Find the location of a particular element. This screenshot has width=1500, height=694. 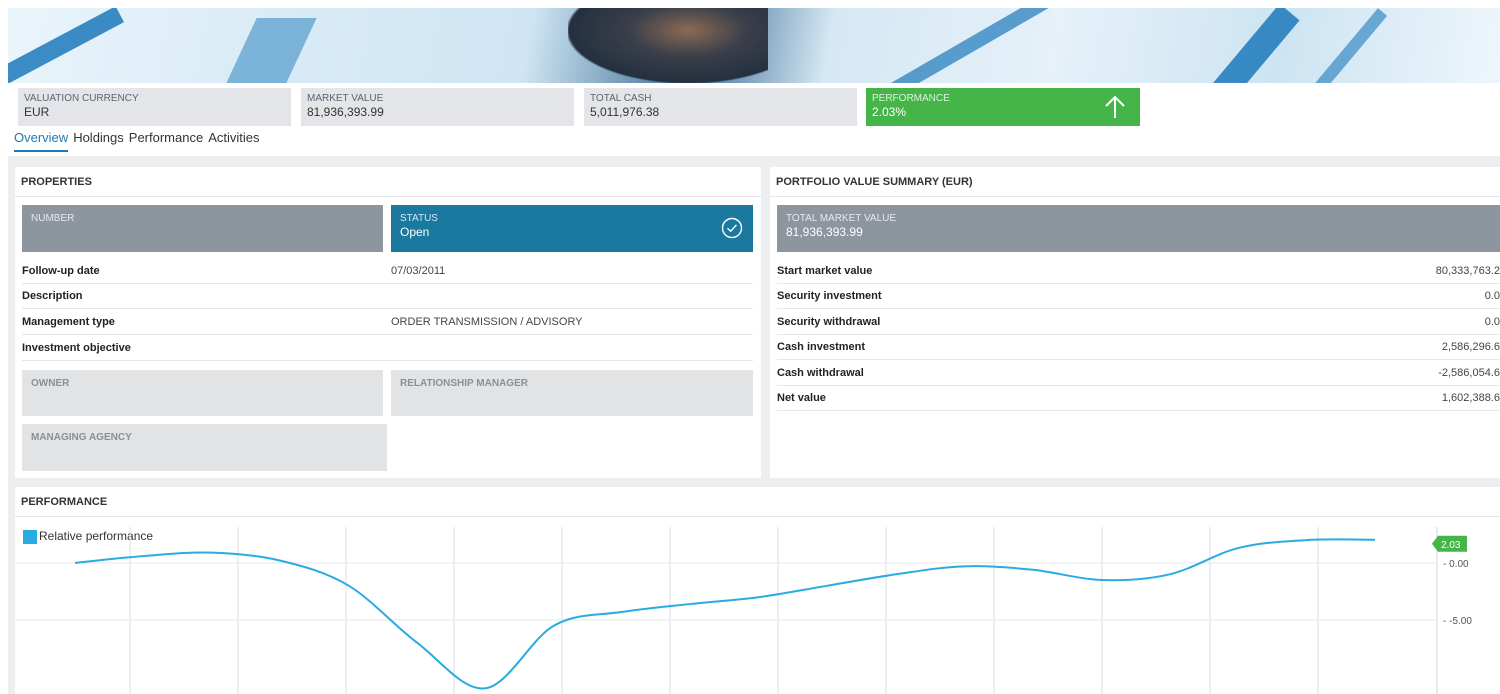

total-market-value-tile: TOTAL MARKET VALUE 81,936,393.99 is located at coordinates (1138, 228).